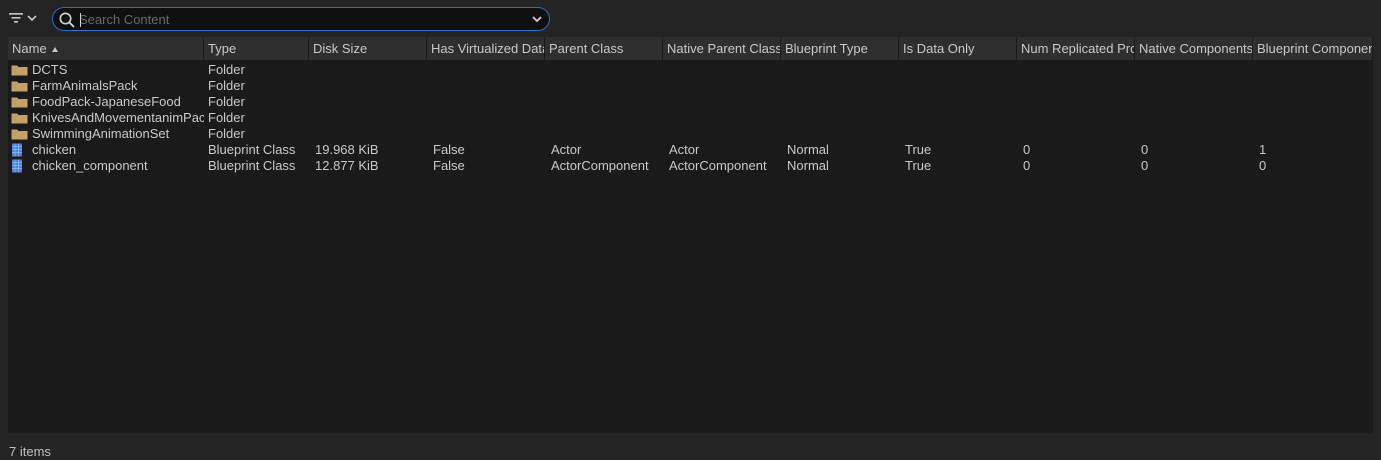 The height and width of the screenshot is (460, 1381). What do you see at coordinates (718, 165) in the screenshot?
I see `native-parent-class-cell: ActorComponent` at bounding box center [718, 165].